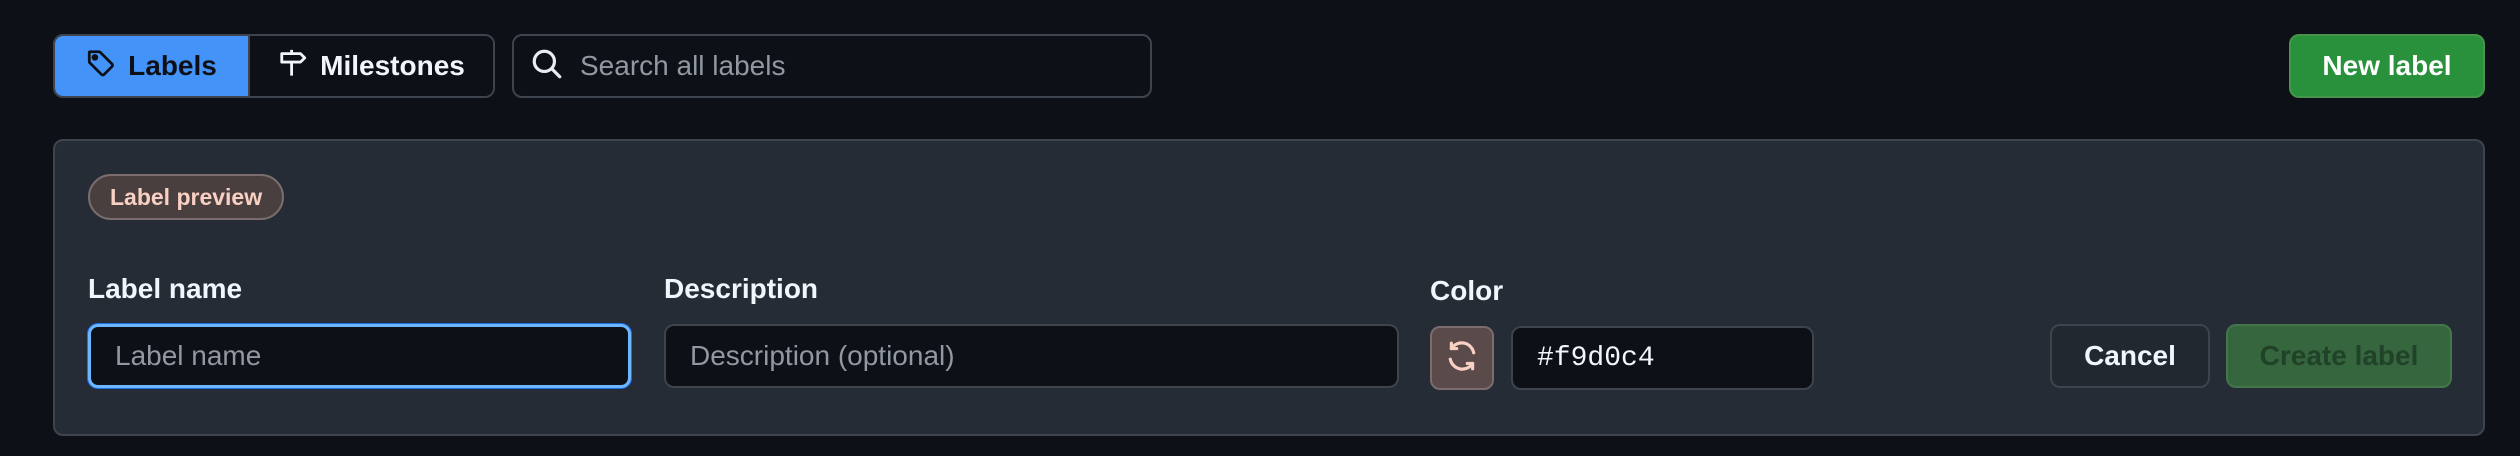 This screenshot has width=2520, height=456. Describe the element at coordinates (172, 65) in the screenshot. I see `tab-labels-text: Labels` at that location.